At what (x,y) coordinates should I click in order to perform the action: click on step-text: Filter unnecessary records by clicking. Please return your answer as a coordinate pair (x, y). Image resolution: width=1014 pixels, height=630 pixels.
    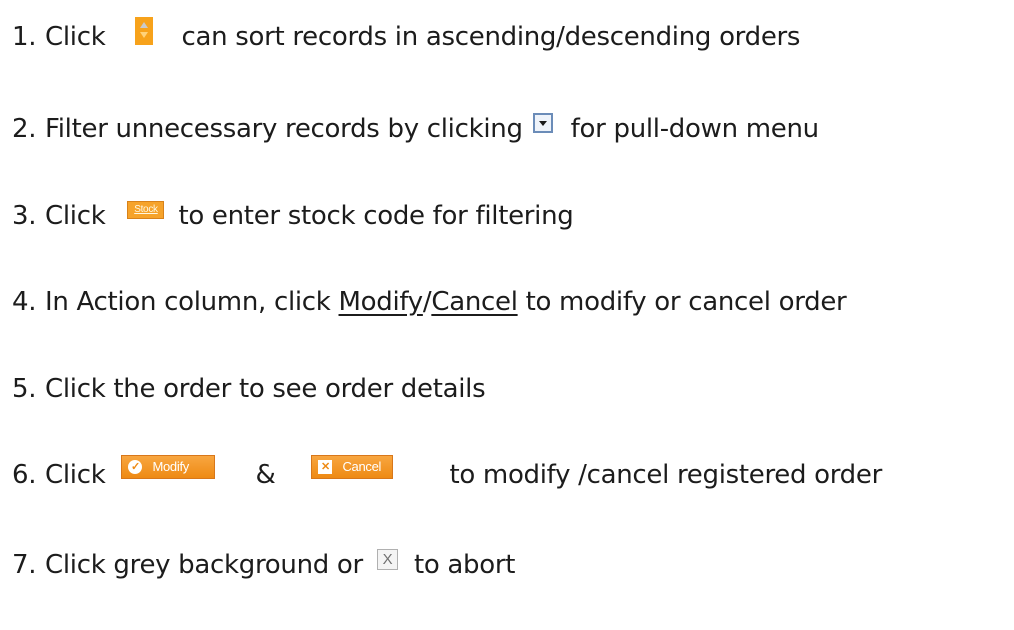
    Looking at the image, I should click on (284, 129).